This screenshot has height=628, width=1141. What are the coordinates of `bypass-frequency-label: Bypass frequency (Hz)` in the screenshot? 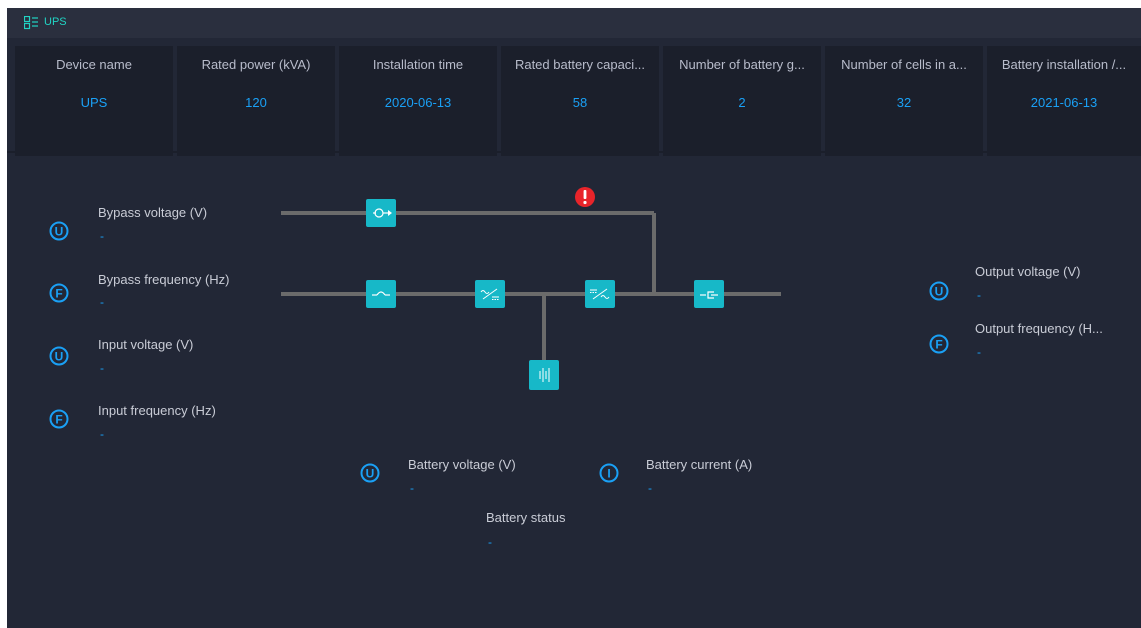 It's located at (164, 279).